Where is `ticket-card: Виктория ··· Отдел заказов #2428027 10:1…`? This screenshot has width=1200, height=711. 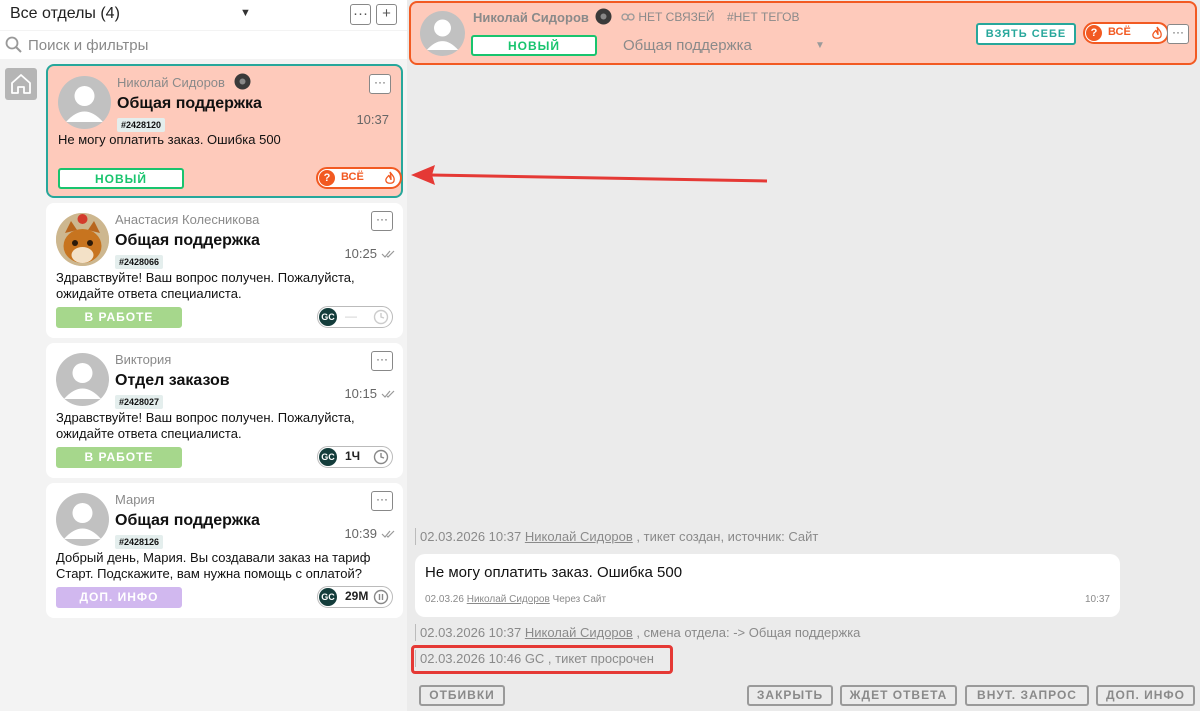 ticket-card: Виктория ··· Отдел заказов #2428027 10:1… is located at coordinates (224, 410).